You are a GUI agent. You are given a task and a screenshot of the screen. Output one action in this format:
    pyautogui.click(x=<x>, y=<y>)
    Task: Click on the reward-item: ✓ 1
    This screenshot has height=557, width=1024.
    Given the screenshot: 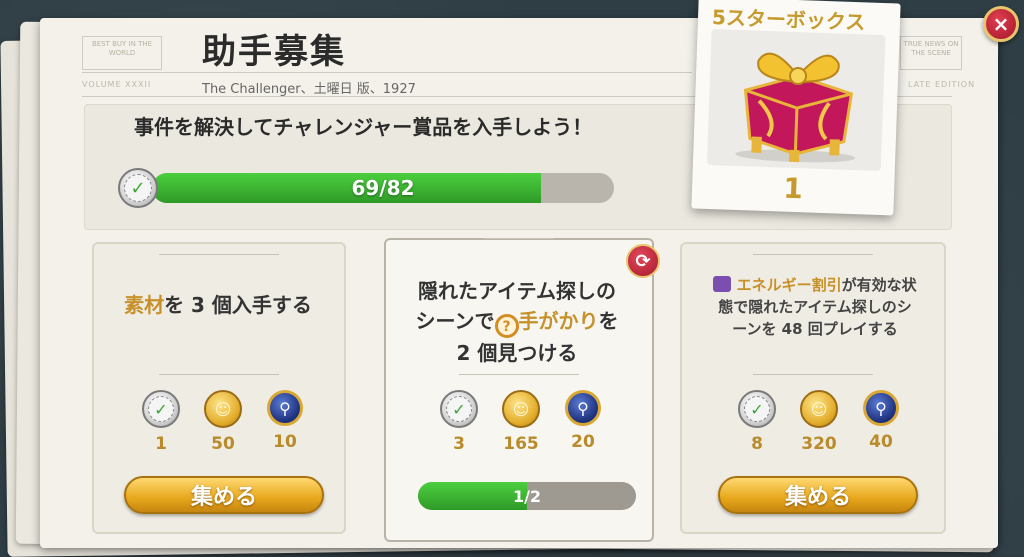 What is the action you would take?
    pyautogui.click(x=161, y=422)
    